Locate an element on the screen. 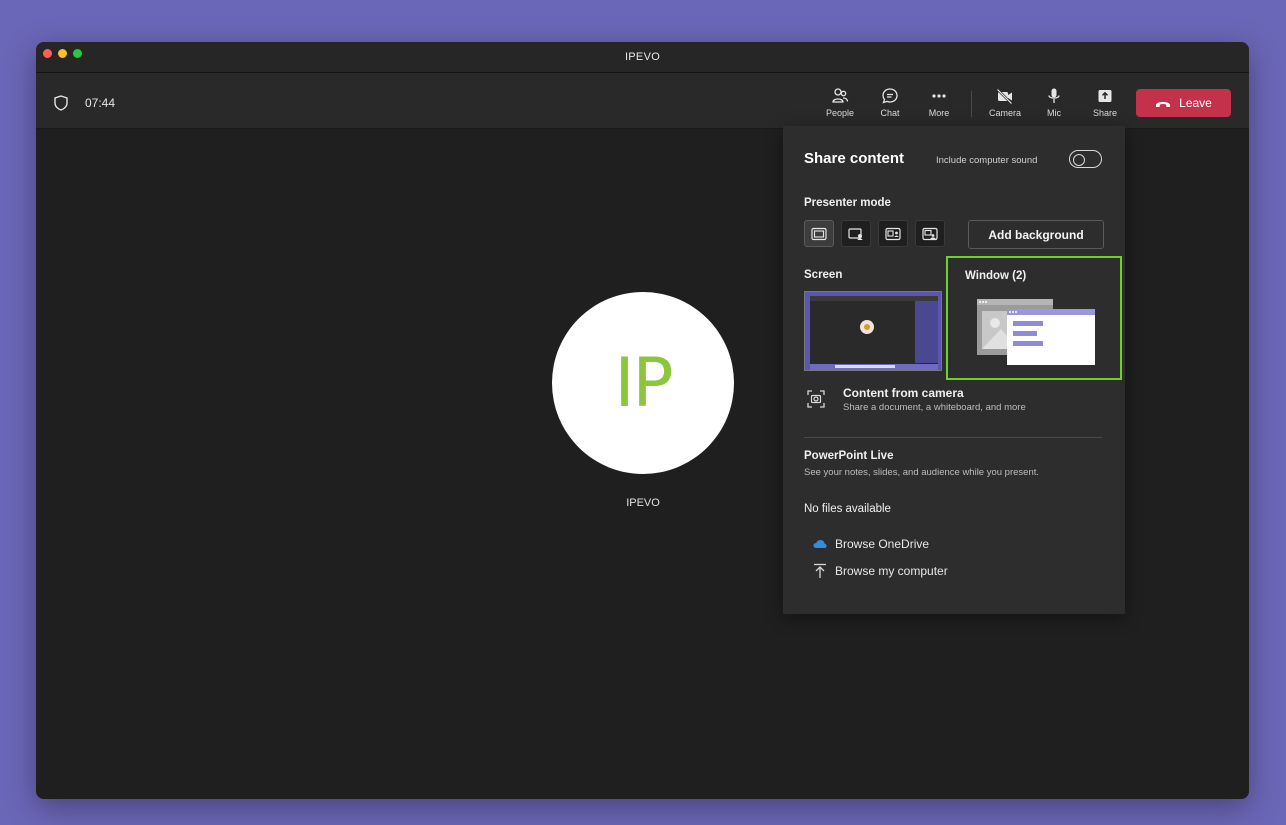  more-icon is located at coordinates (939, 96).